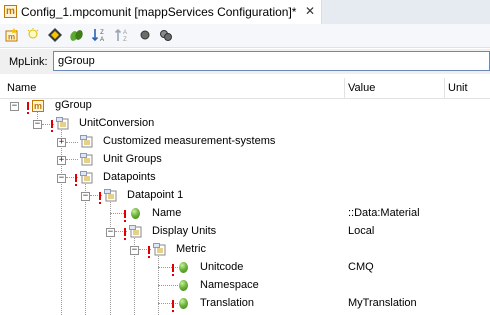  I want to click on tree-row: Name ::Data:Material, so click(245, 214).